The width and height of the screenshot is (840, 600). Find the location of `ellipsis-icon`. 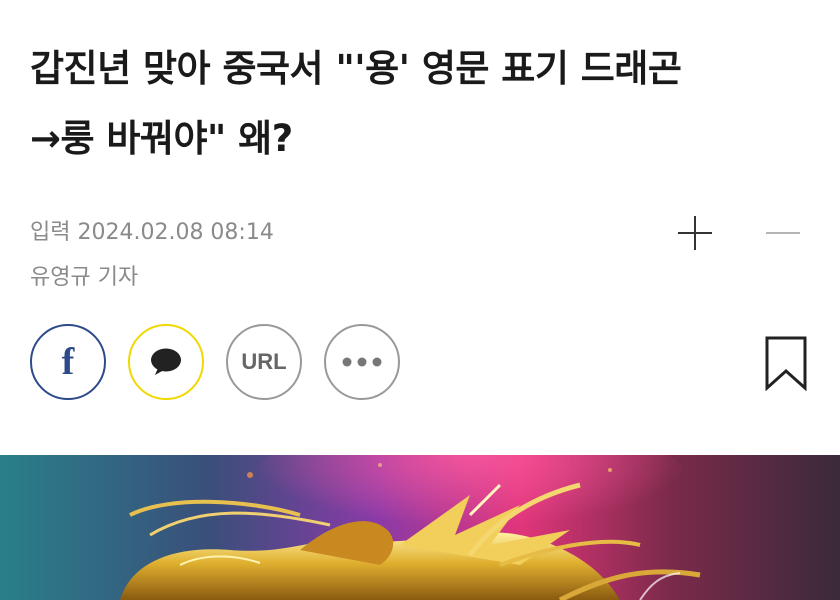

ellipsis-icon is located at coordinates (362, 362).